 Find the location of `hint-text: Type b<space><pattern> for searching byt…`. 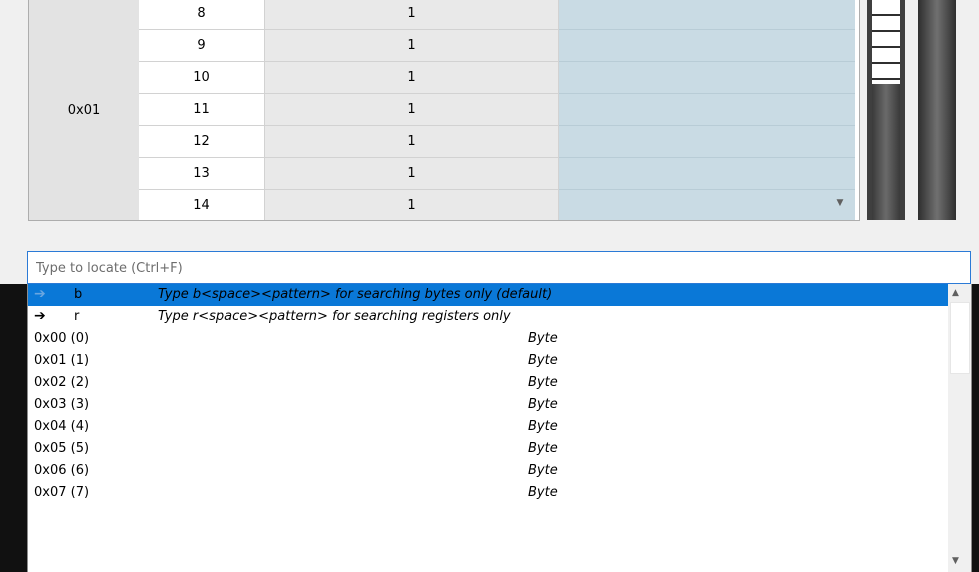

hint-text: Type b<space><pattern> for searching byt… is located at coordinates (355, 294).